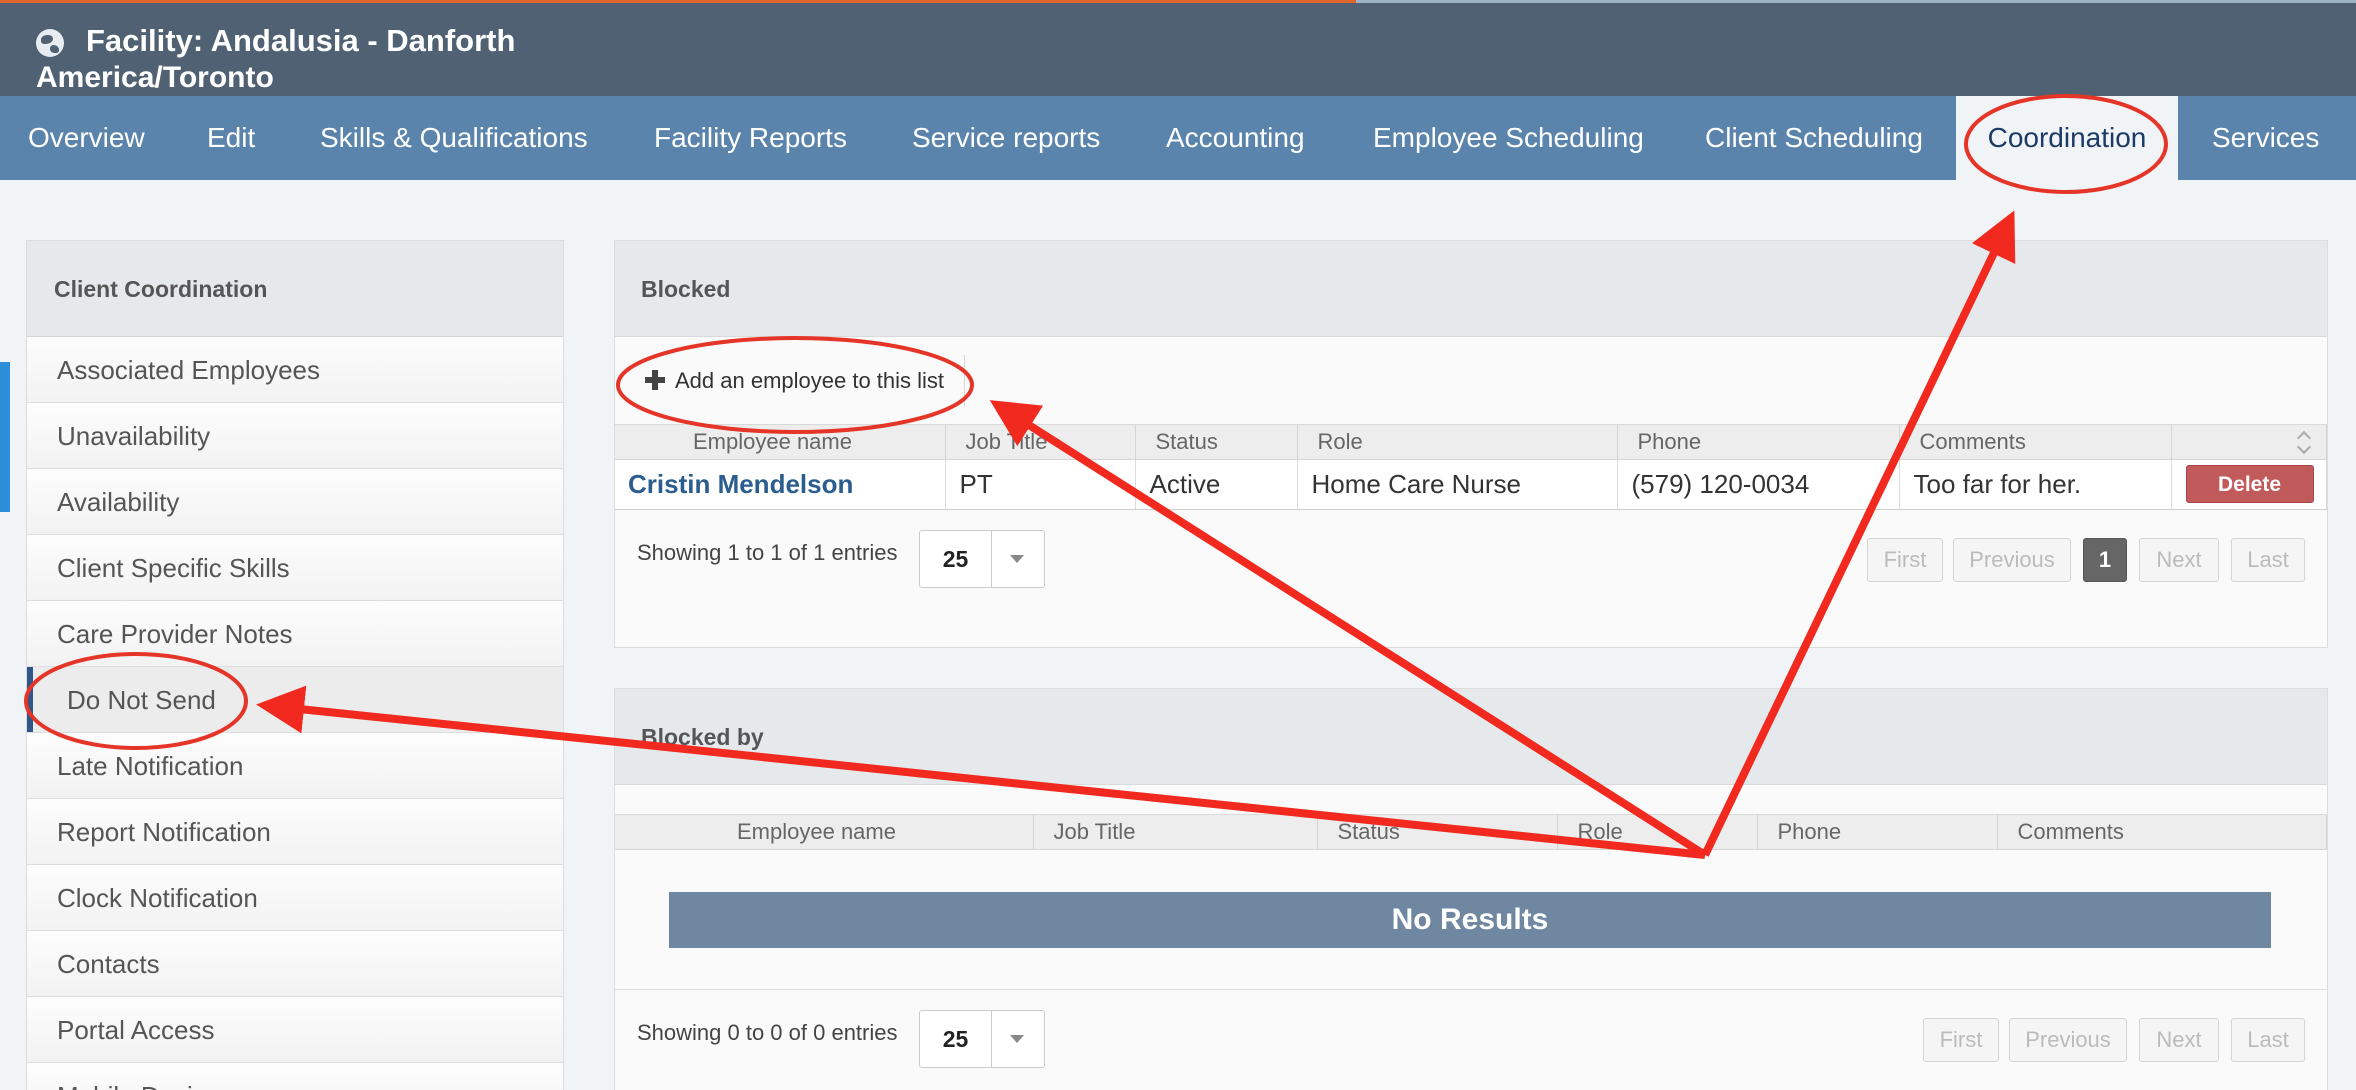  I want to click on sidebar-item-portal-access: Portal Access, so click(295, 1030).